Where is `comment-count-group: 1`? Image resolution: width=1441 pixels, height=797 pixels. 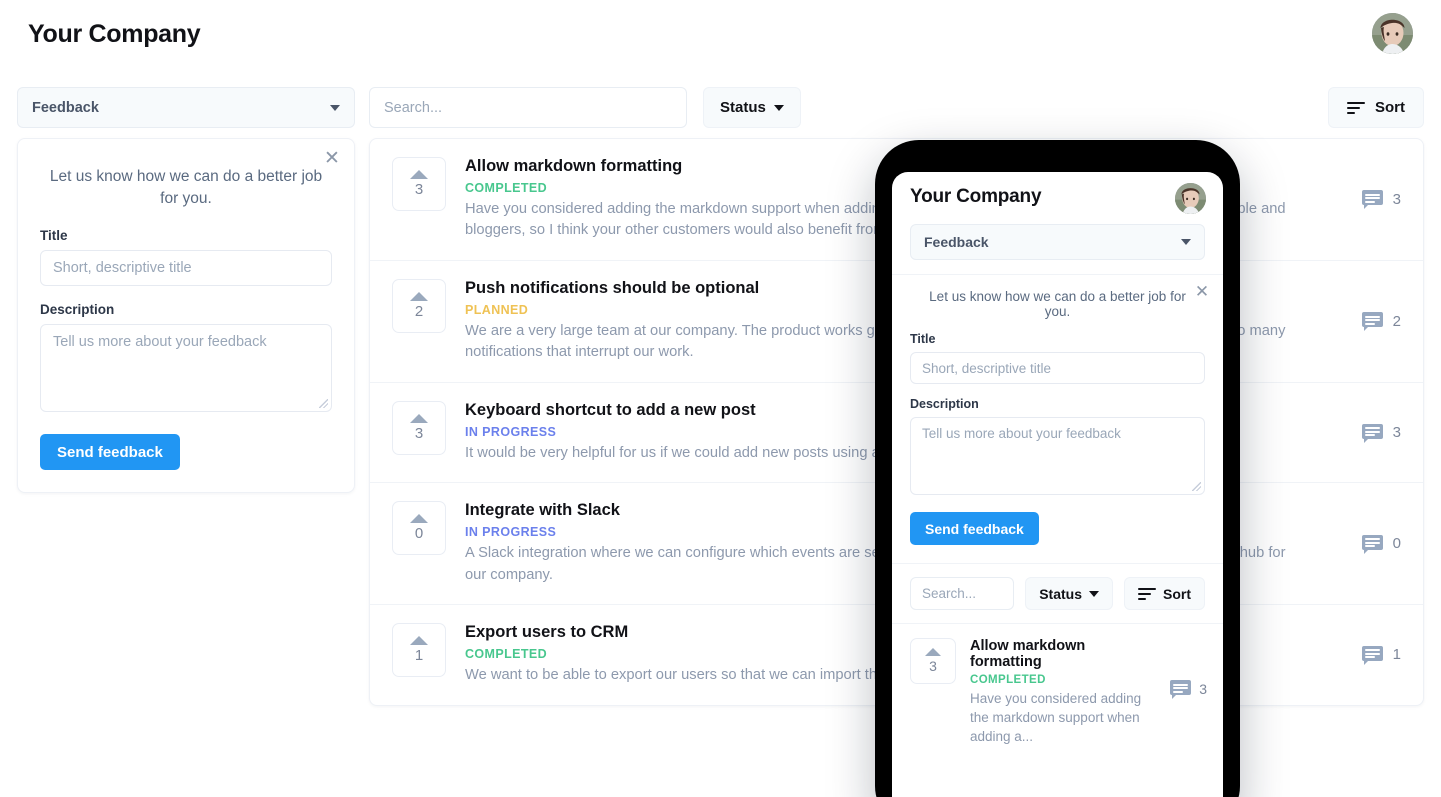
comment-count-group: 1 is located at coordinates (1381, 655).